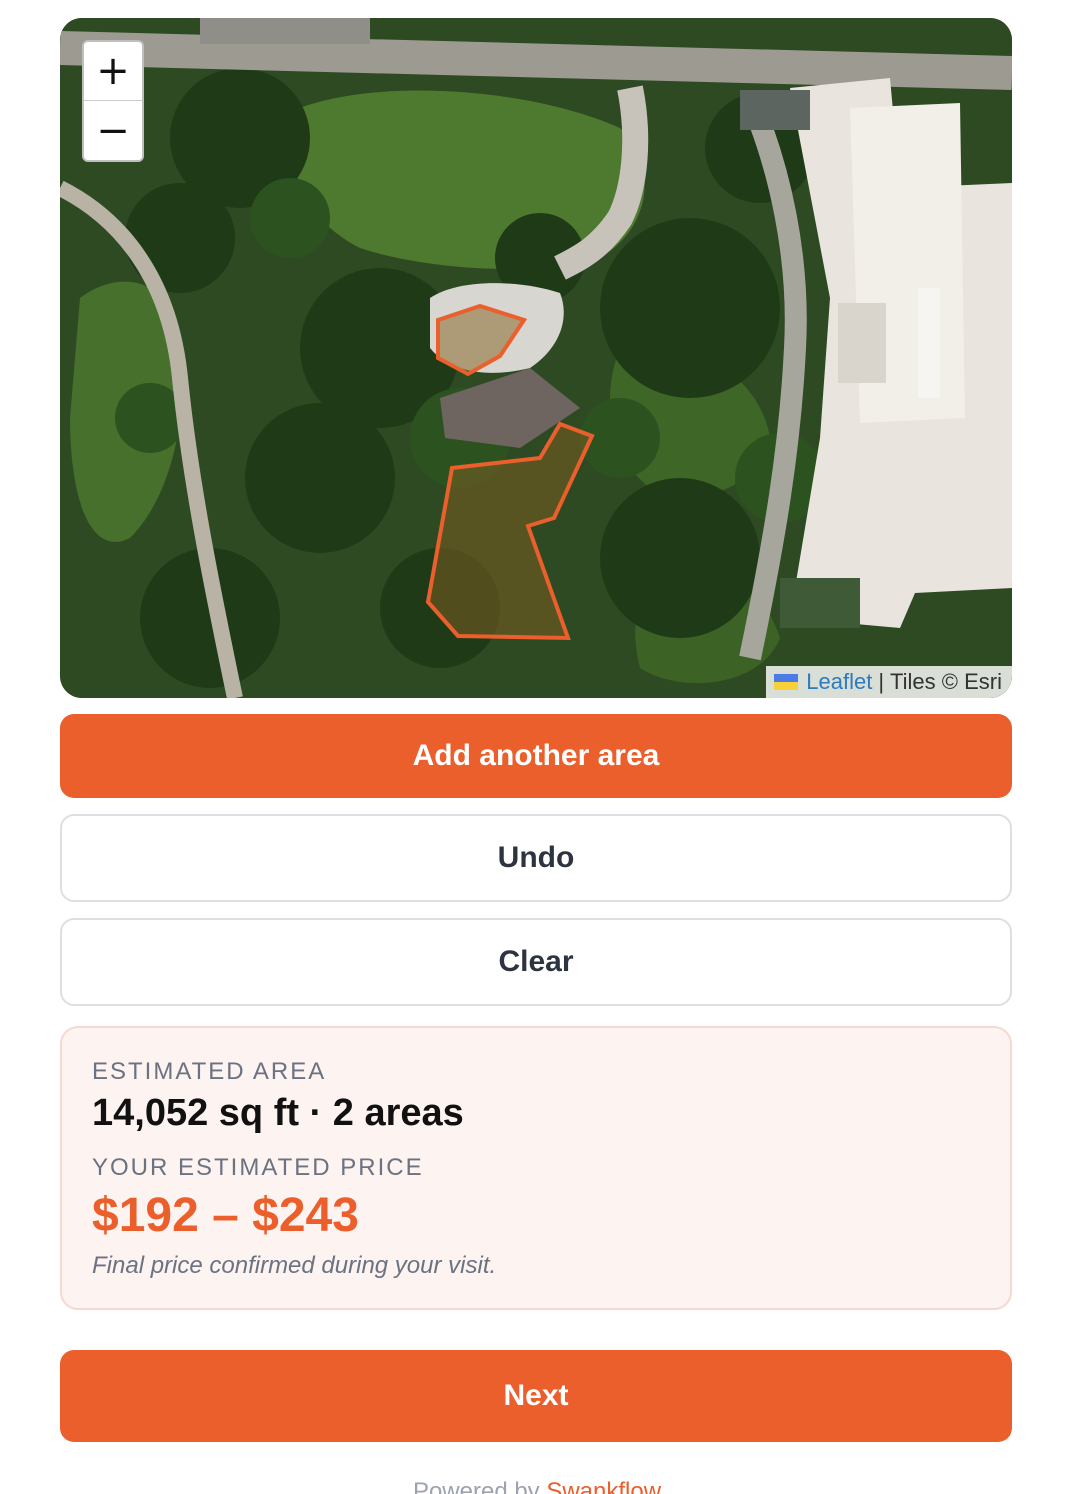 The height and width of the screenshot is (1494, 1074). What do you see at coordinates (536, 756) in the screenshot?
I see `add-area-button: Add another area` at bounding box center [536, 756].